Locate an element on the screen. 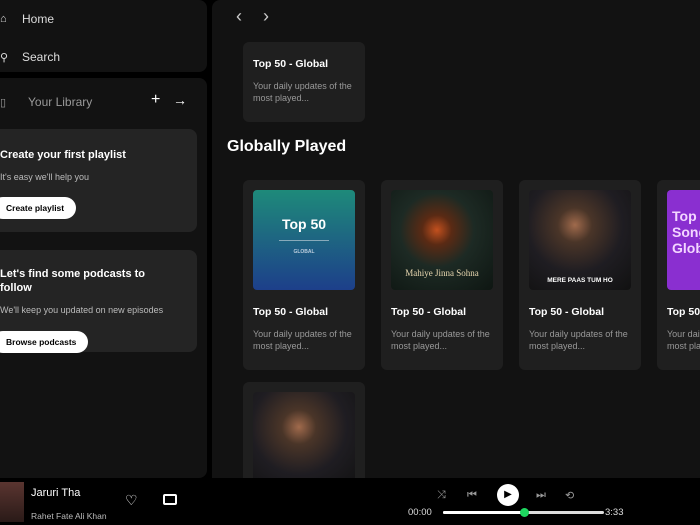 The width and height of the screenshot is (700, 525). progress-bar is located at coordinates (523, 512).